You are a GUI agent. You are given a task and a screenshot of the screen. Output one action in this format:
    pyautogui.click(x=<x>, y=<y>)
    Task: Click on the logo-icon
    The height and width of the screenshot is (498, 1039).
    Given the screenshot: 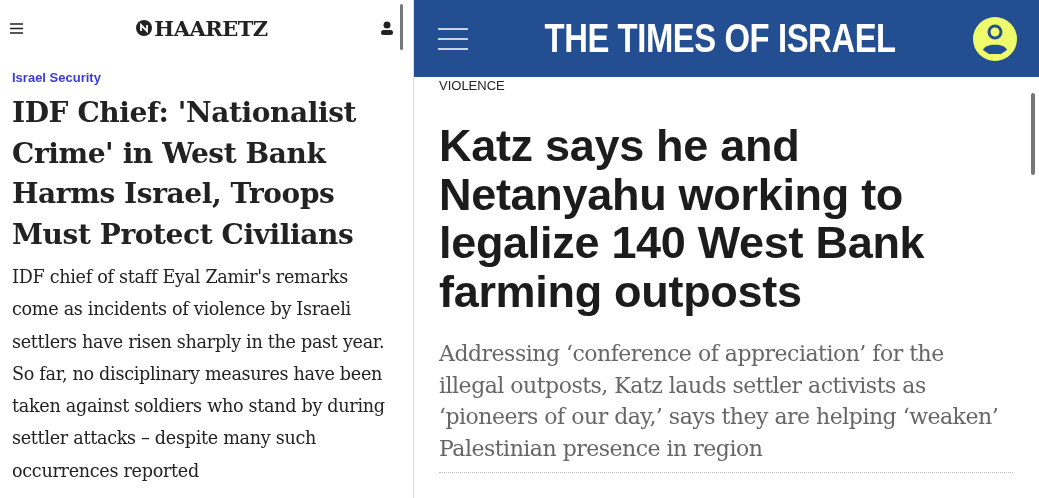 What is the action you would take?
    pyautogui.click(x=144, y=28)
    